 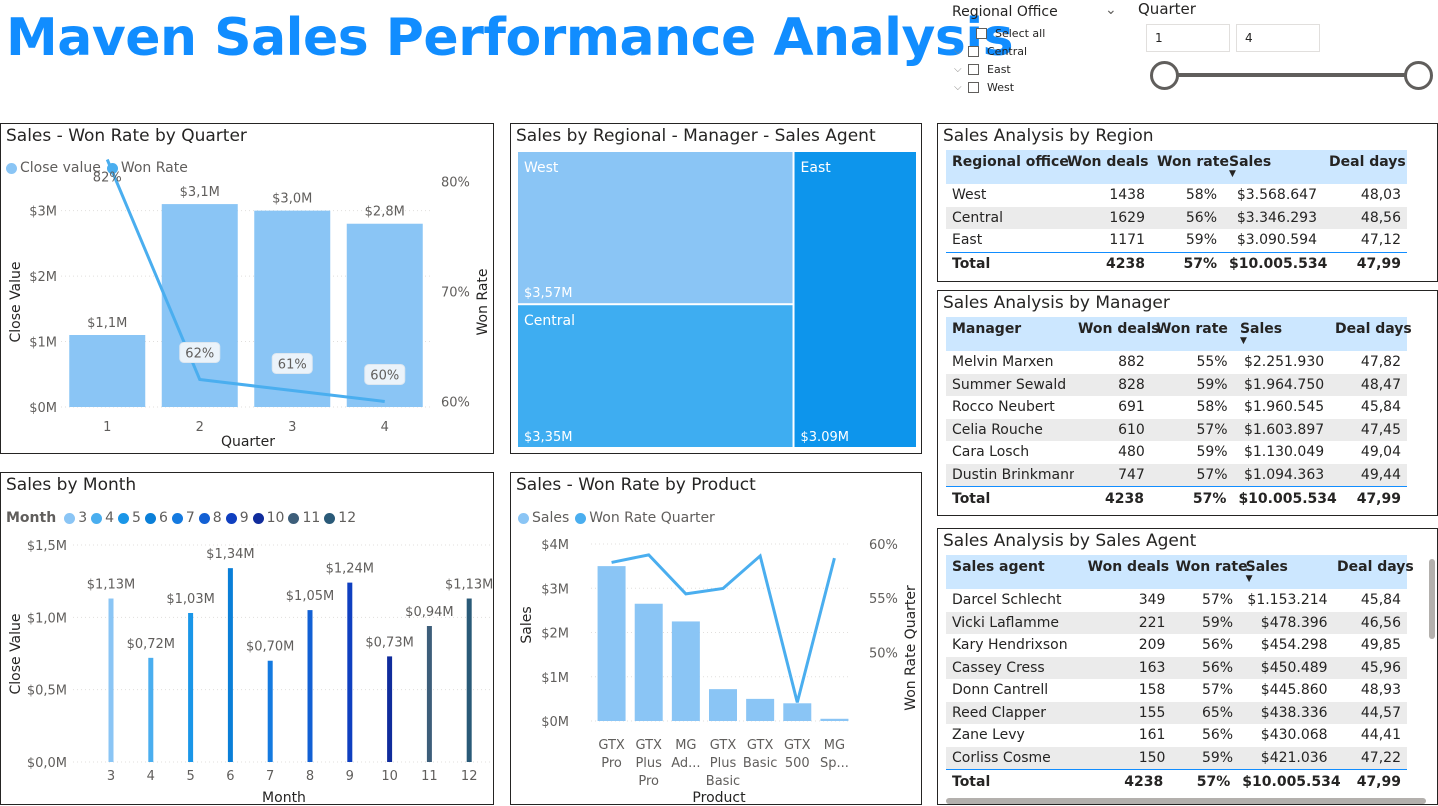 I want to click on slicer-item-central: ⌵ Central, so click(x=990, y=51).